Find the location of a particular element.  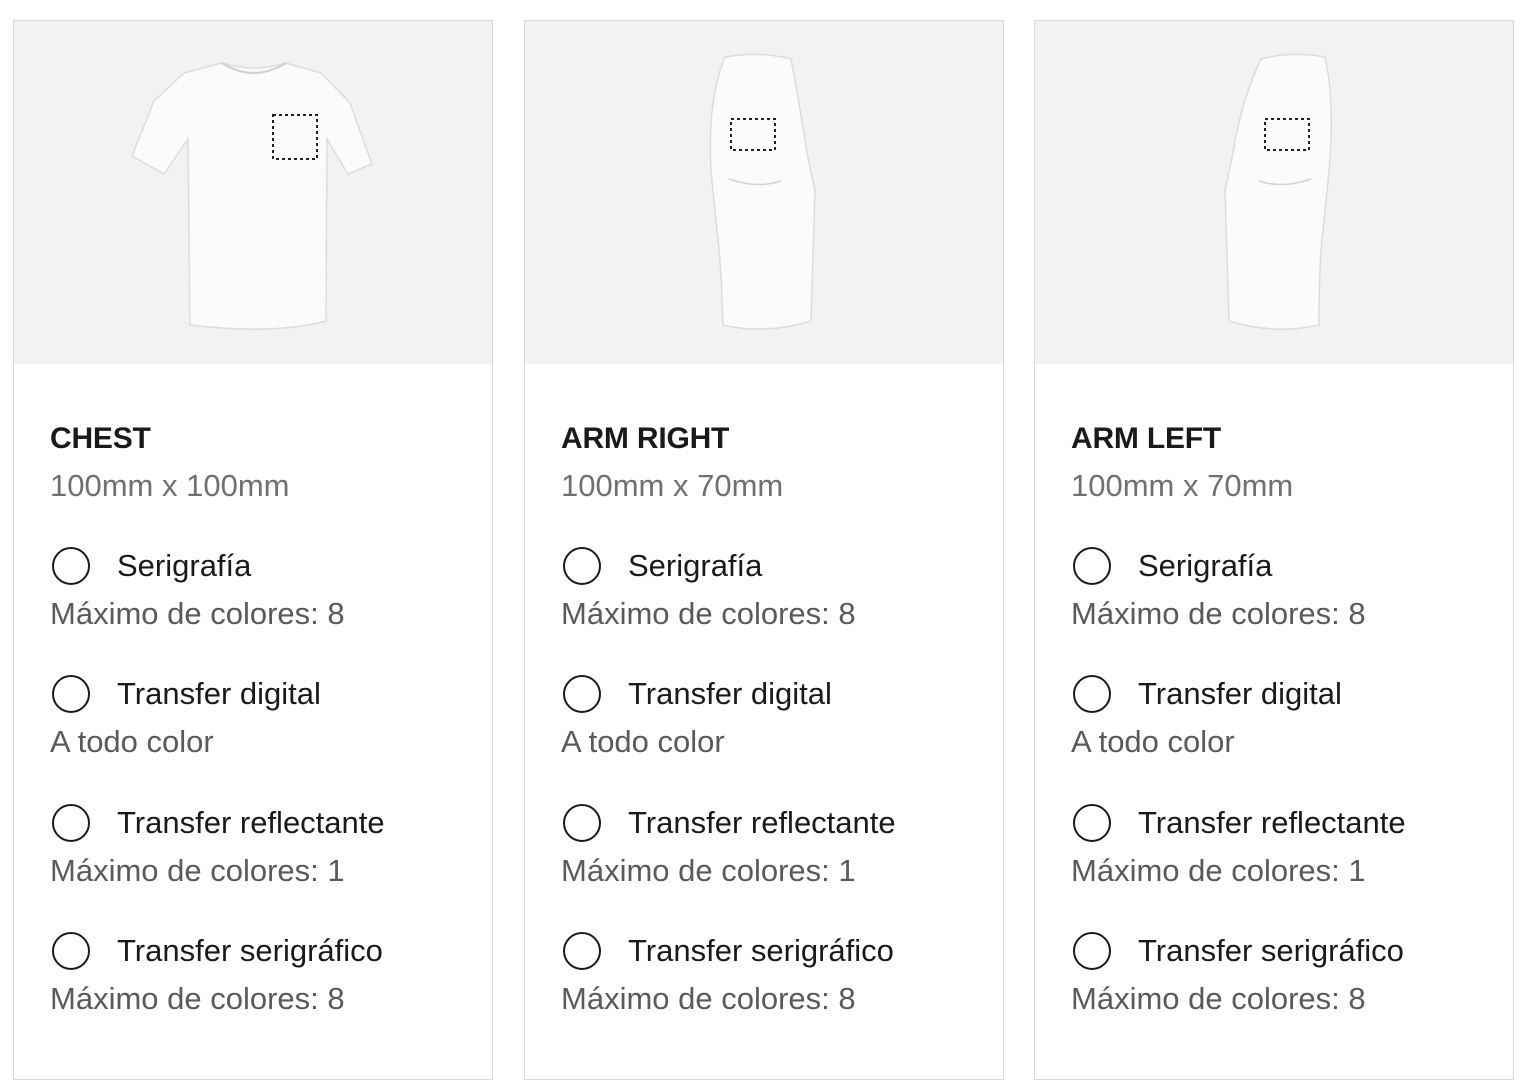

card-title: ARM LEFT is located at coordinates (1146, 438).